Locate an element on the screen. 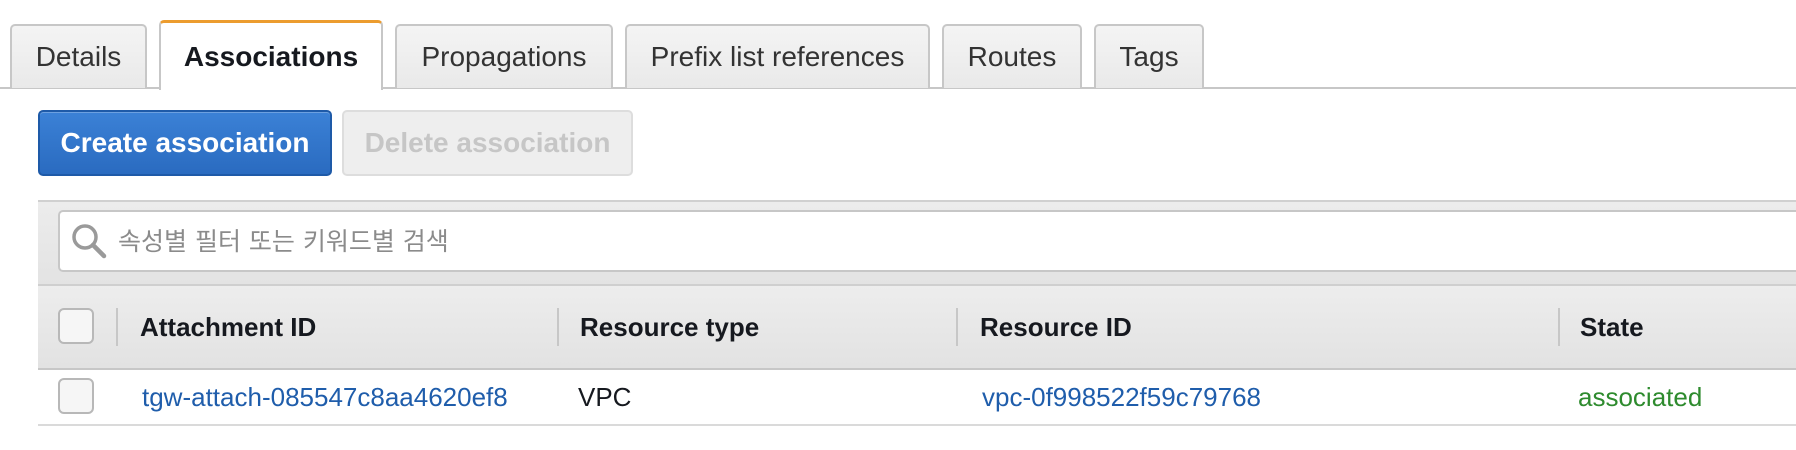 The width and height of the screenshot is (1796, 450). tab-prefix-list-references: Prefix list references is located at coordinates (777, 56).